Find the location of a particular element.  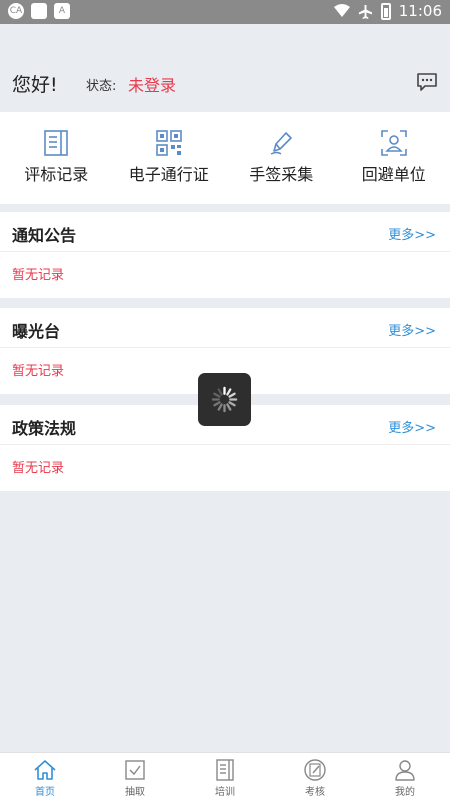

battery-icon is located at coordinates (385, 11).